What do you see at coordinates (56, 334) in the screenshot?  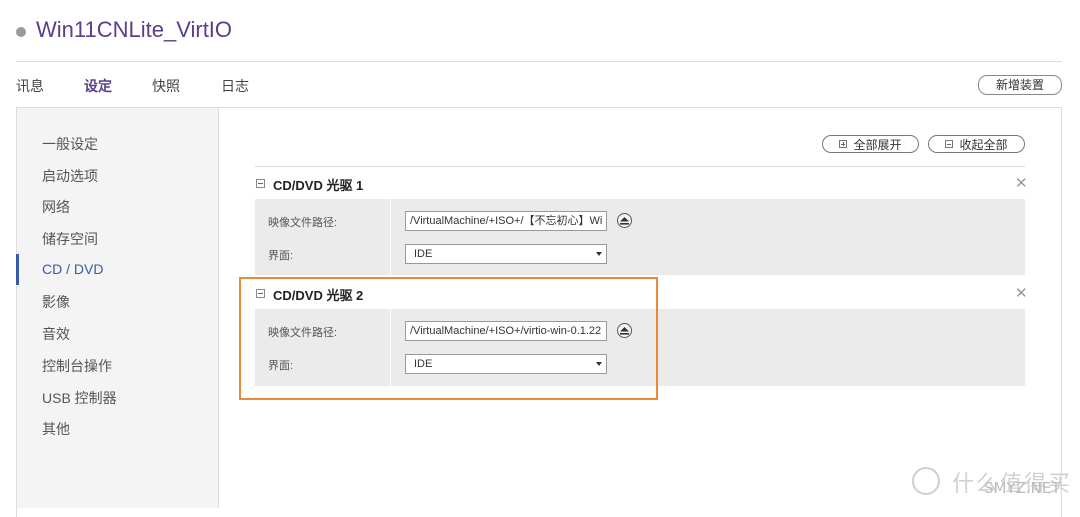 I see `sidebar-item-audio: 音效` at bounding box center [56, 334].